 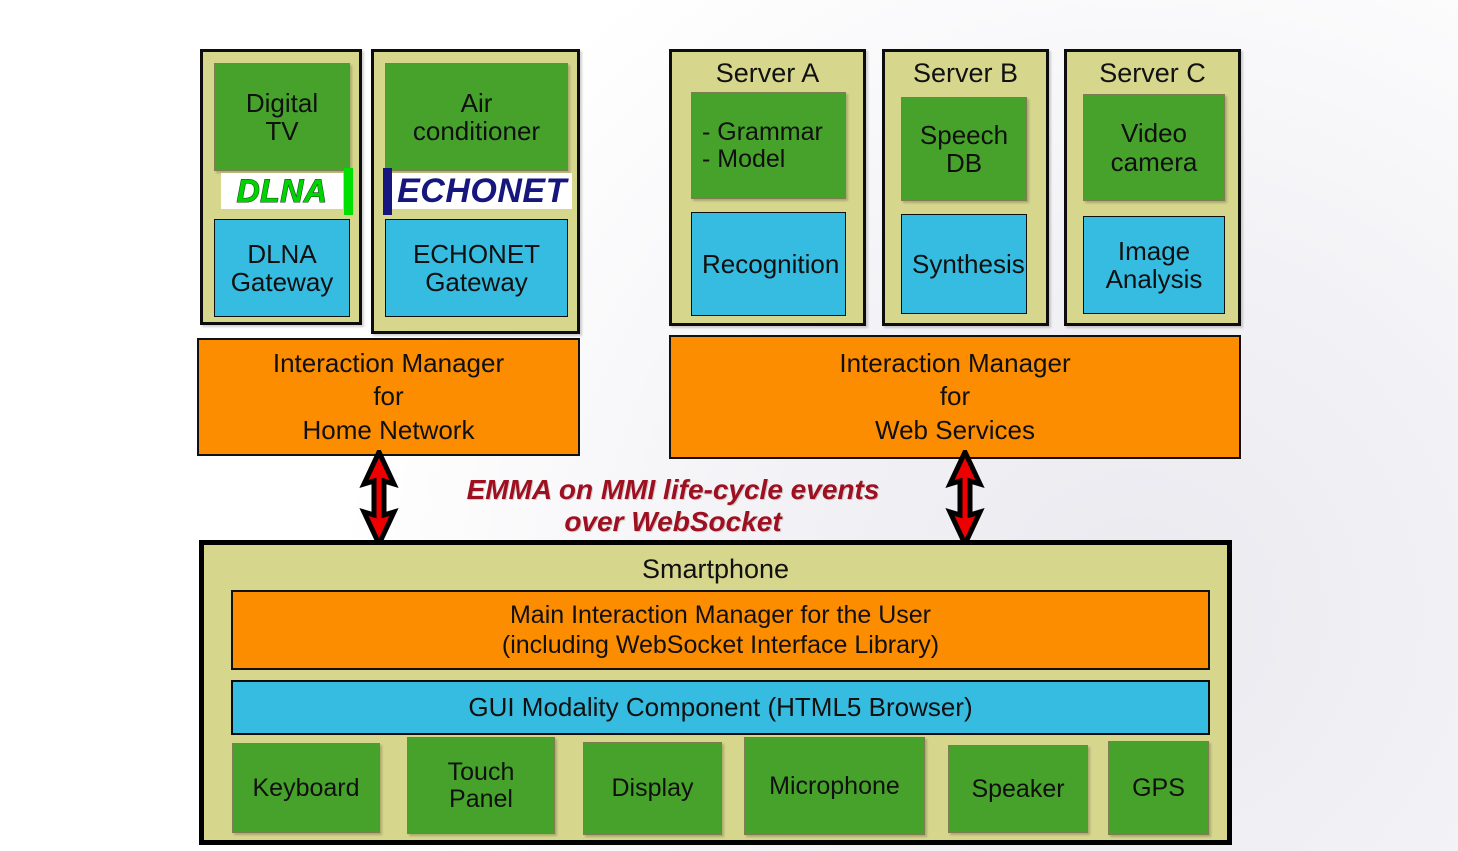 I want to click on modality-block-speaker: Speaker, so click(x=1018, y=789).